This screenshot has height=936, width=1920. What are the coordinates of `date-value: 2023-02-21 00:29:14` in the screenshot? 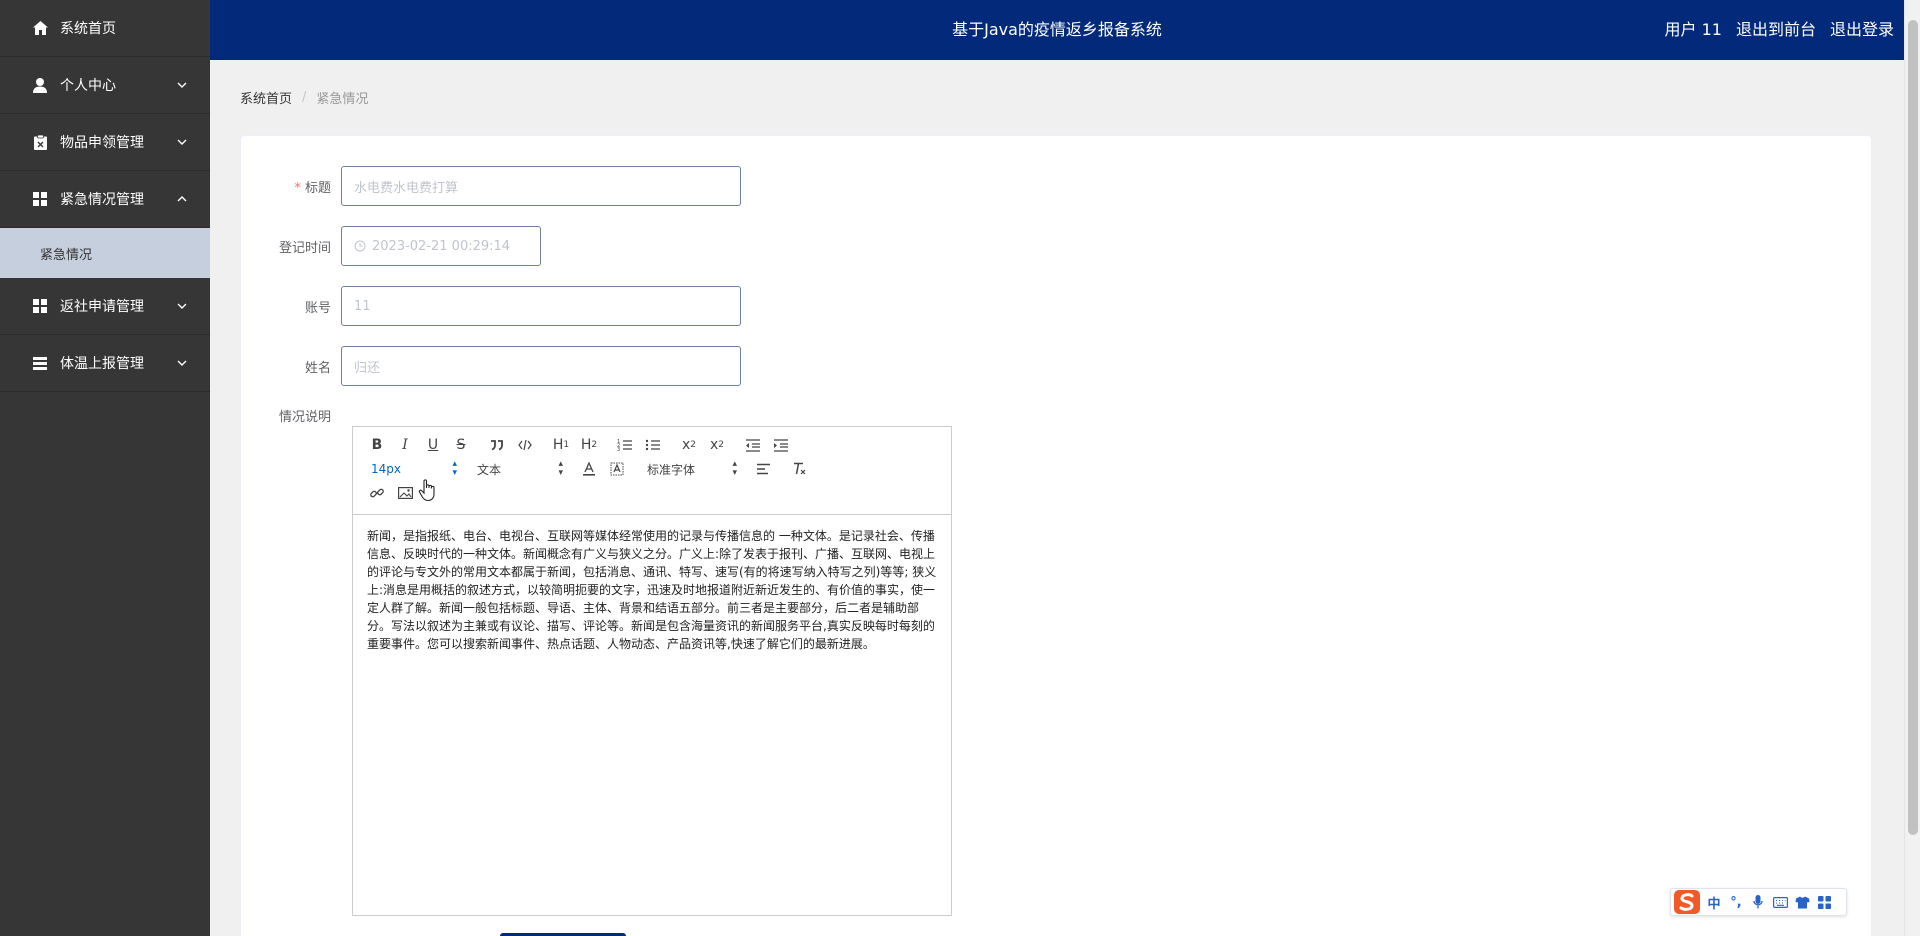 It's located at (441, 246).